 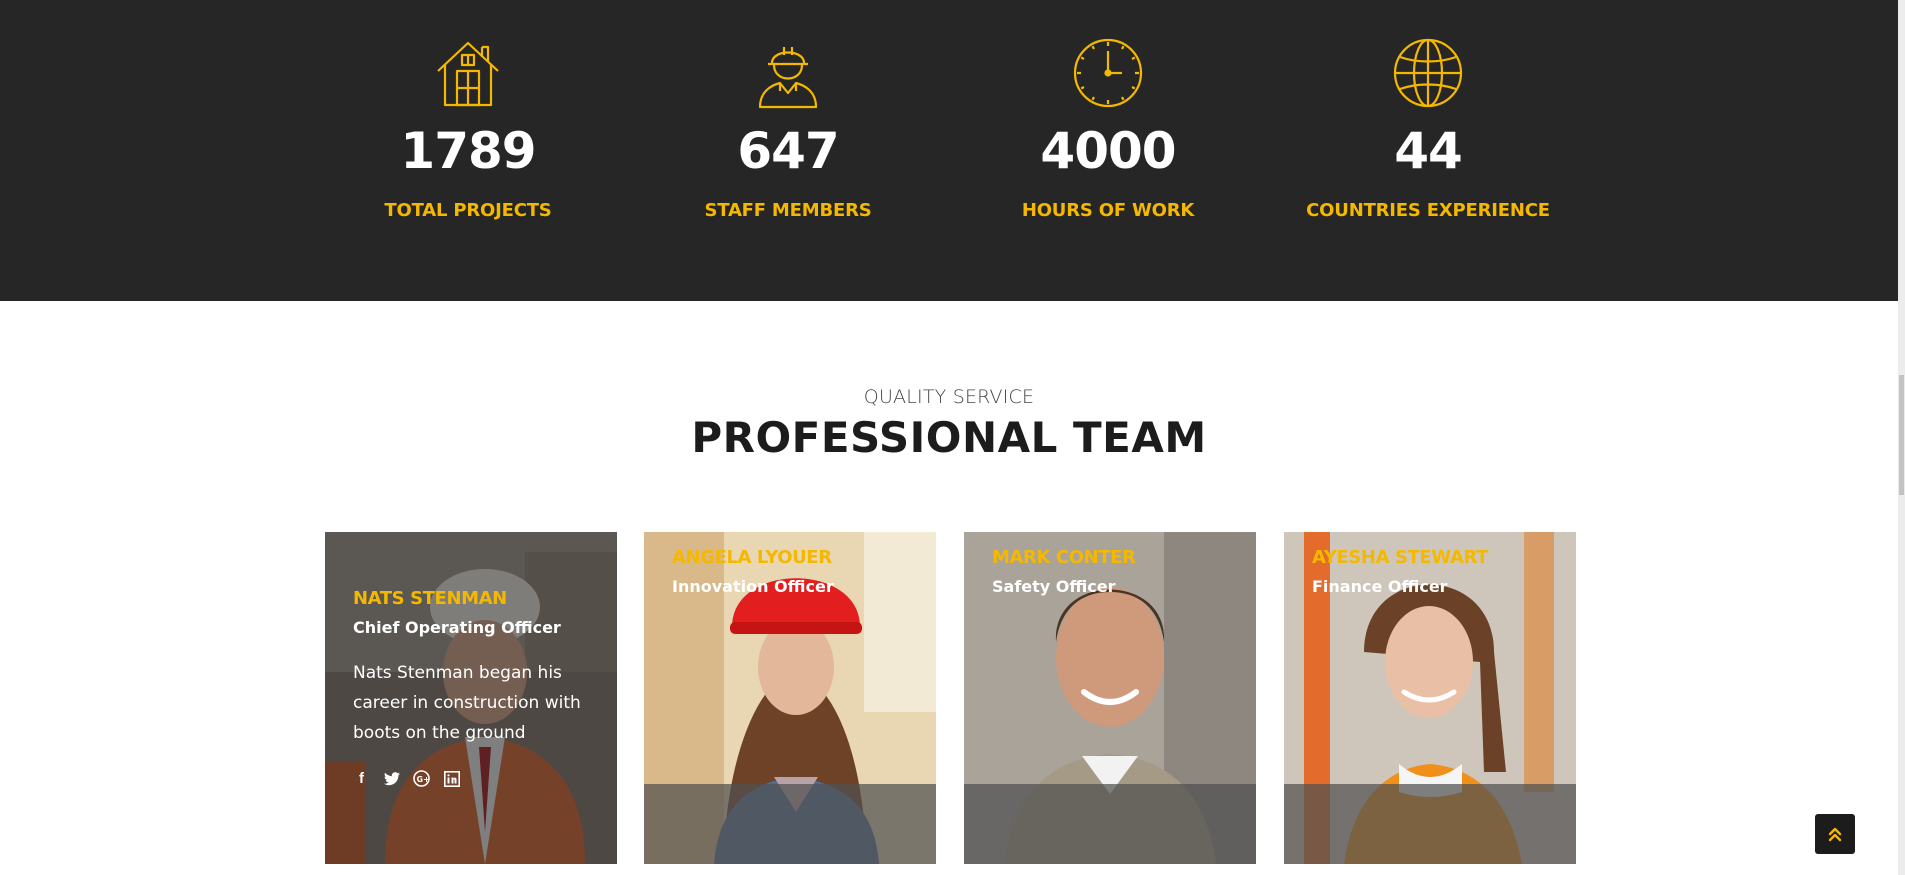 I want to click on team-member-role: Chief Operating Officer, so click(x=457, y=627).